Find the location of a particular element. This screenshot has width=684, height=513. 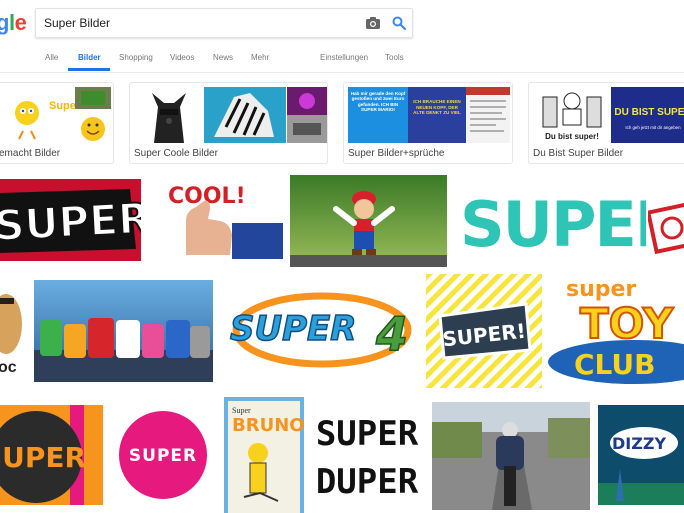

image-result: DIZZY is located at coordinates (641, 455).